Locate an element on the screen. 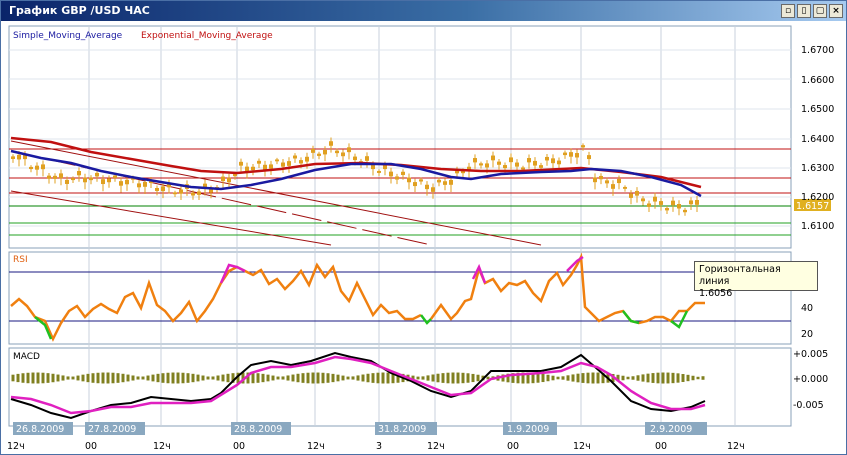 The height and width of the screenshot is (455, 847). time-tick-8: 00 is located at coordinates (513, 446).